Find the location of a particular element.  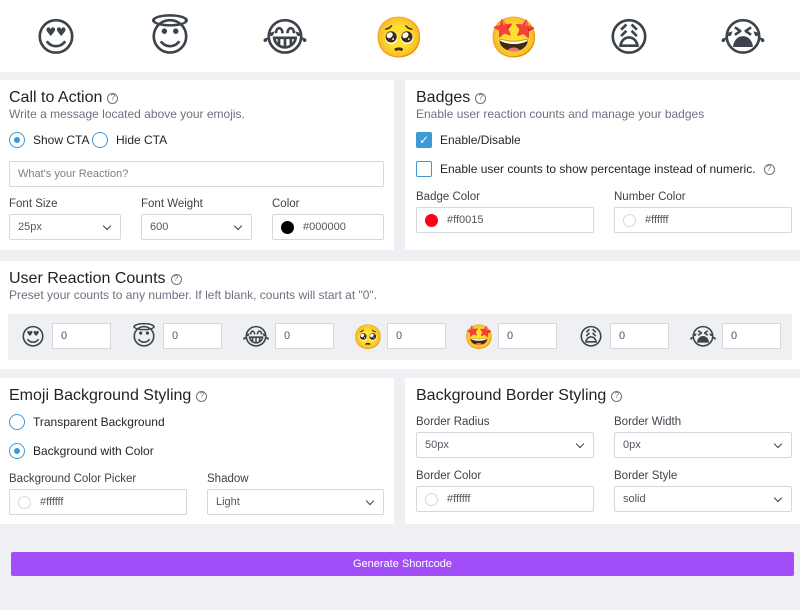

font-size-select: 25px is located at coordinates (65, 227).